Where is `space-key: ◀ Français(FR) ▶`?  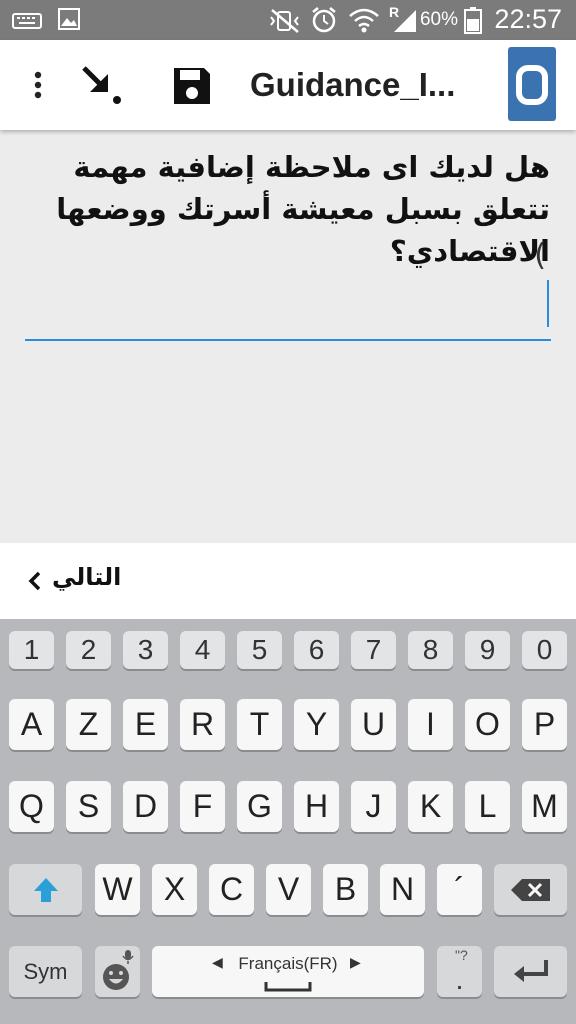
space-key: ◀ Français(FR) ▶ is located at coordinates (288, 971).